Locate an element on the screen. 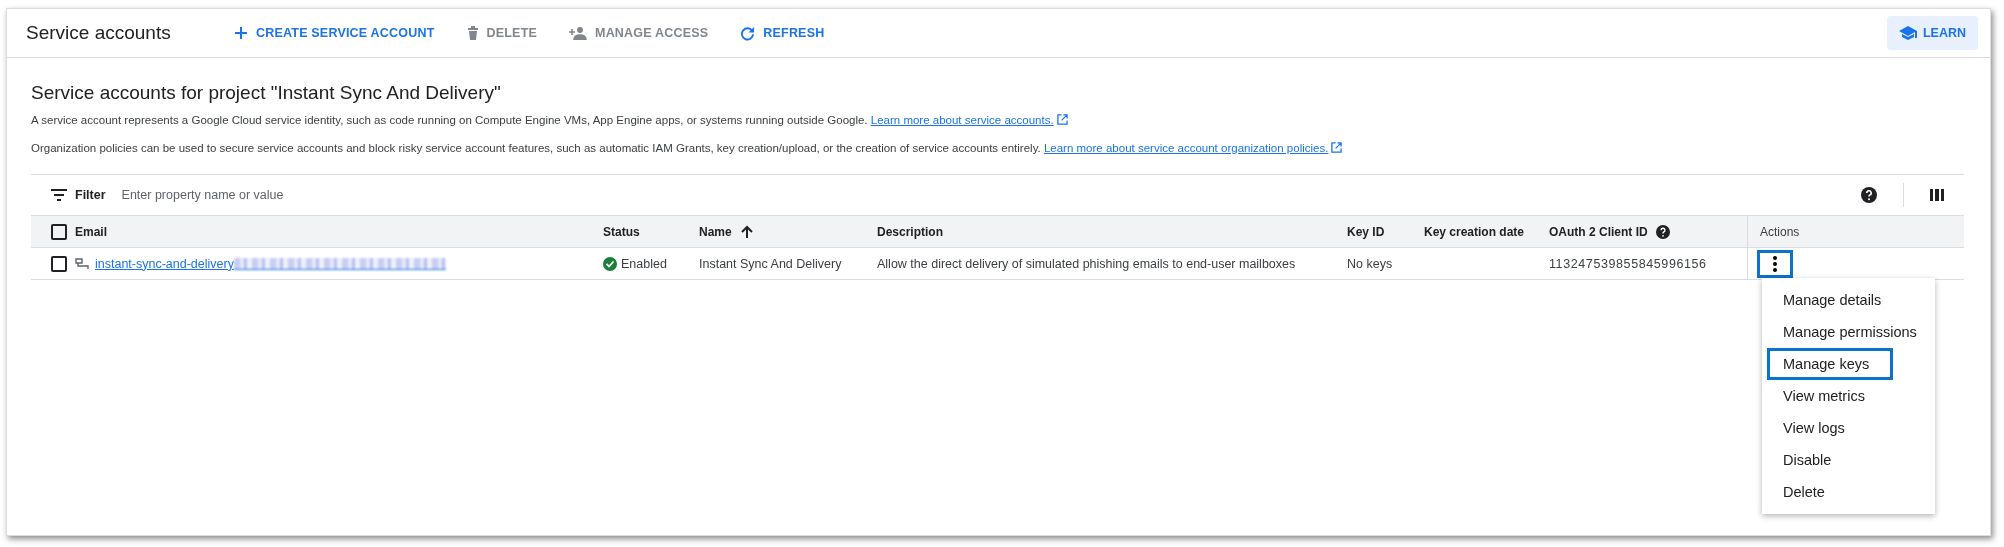 The image size is (2004, 547). menu-item: Manage keys is located at coordinates (1830, 364).